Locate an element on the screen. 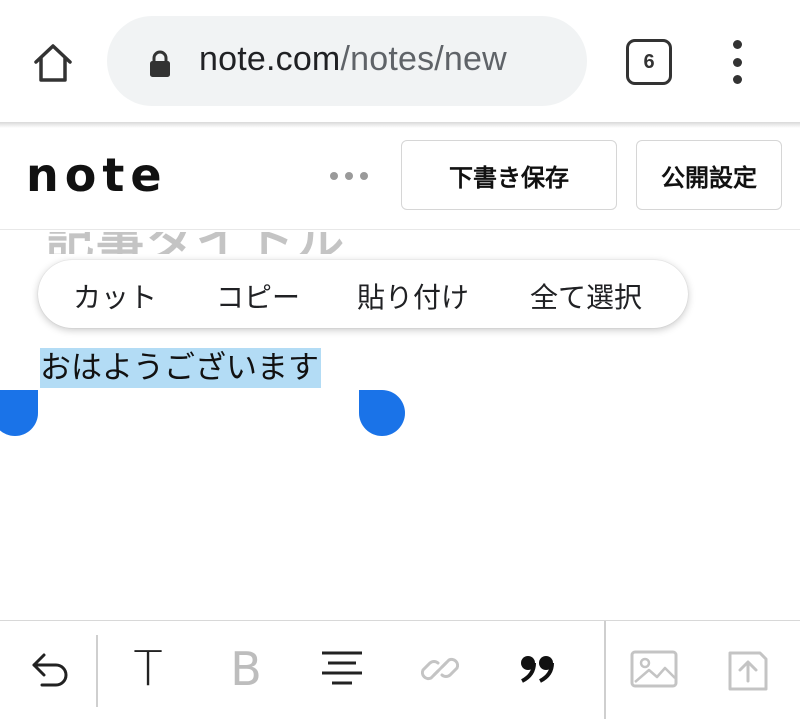 The height and width of the screenshot is (719, 800). home-icon is located at coordinates (53, 63).